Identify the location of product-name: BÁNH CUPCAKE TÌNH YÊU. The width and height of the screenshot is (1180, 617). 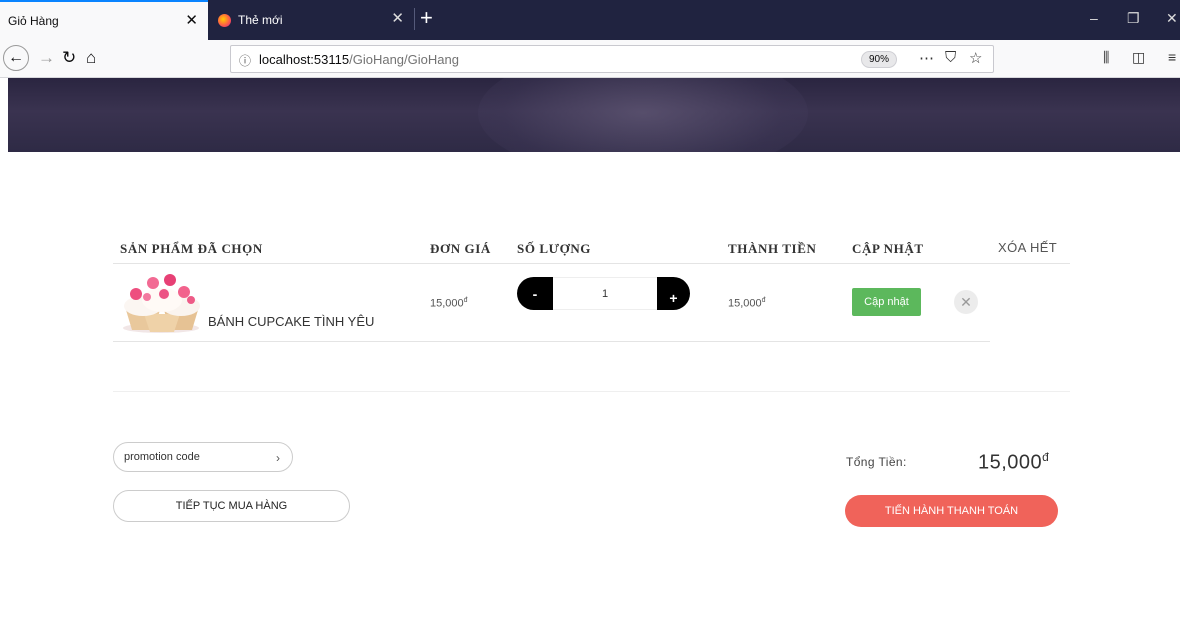
(291, 321).